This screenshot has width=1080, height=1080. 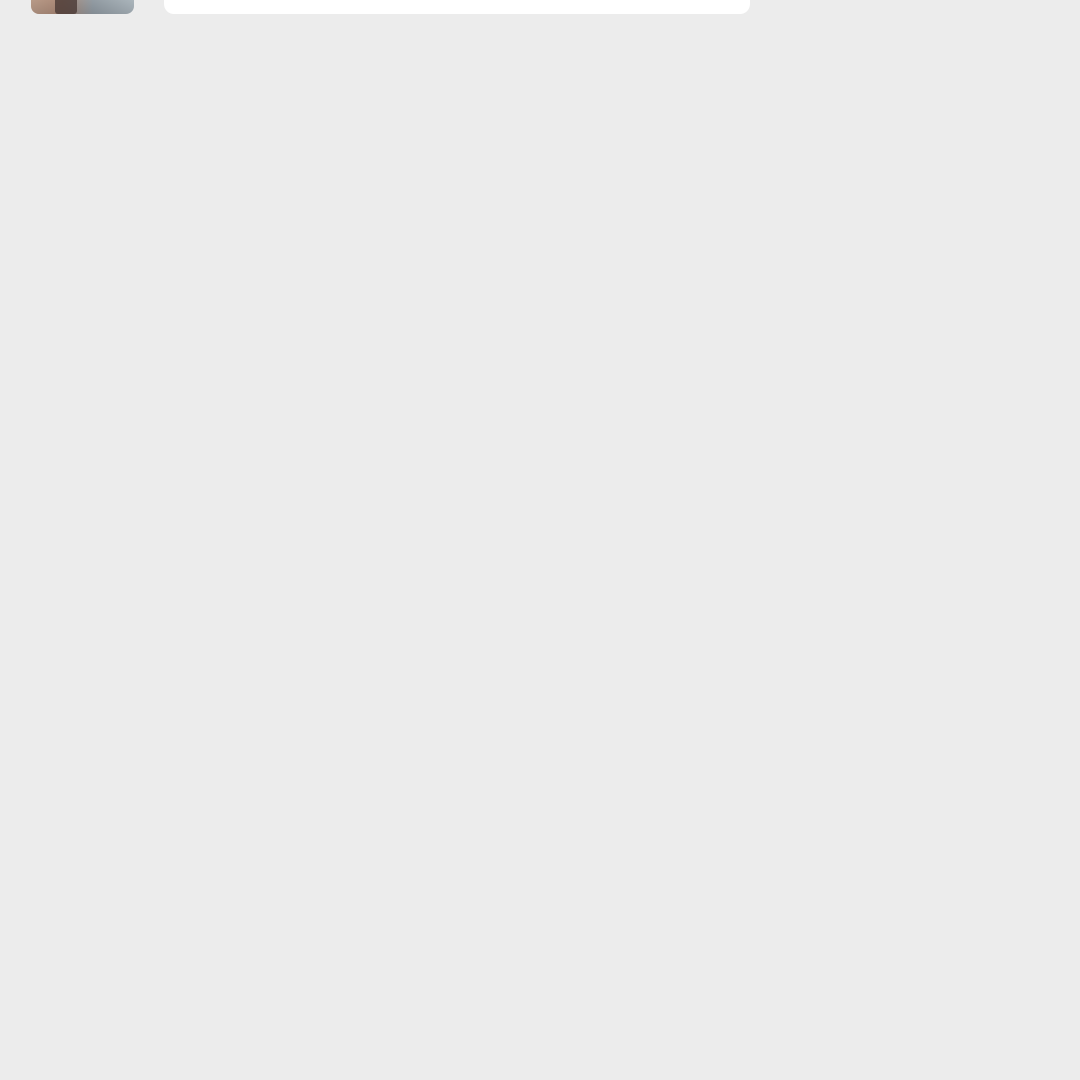 I want to click on thumbnail-shade, so click(x=82, y=7).